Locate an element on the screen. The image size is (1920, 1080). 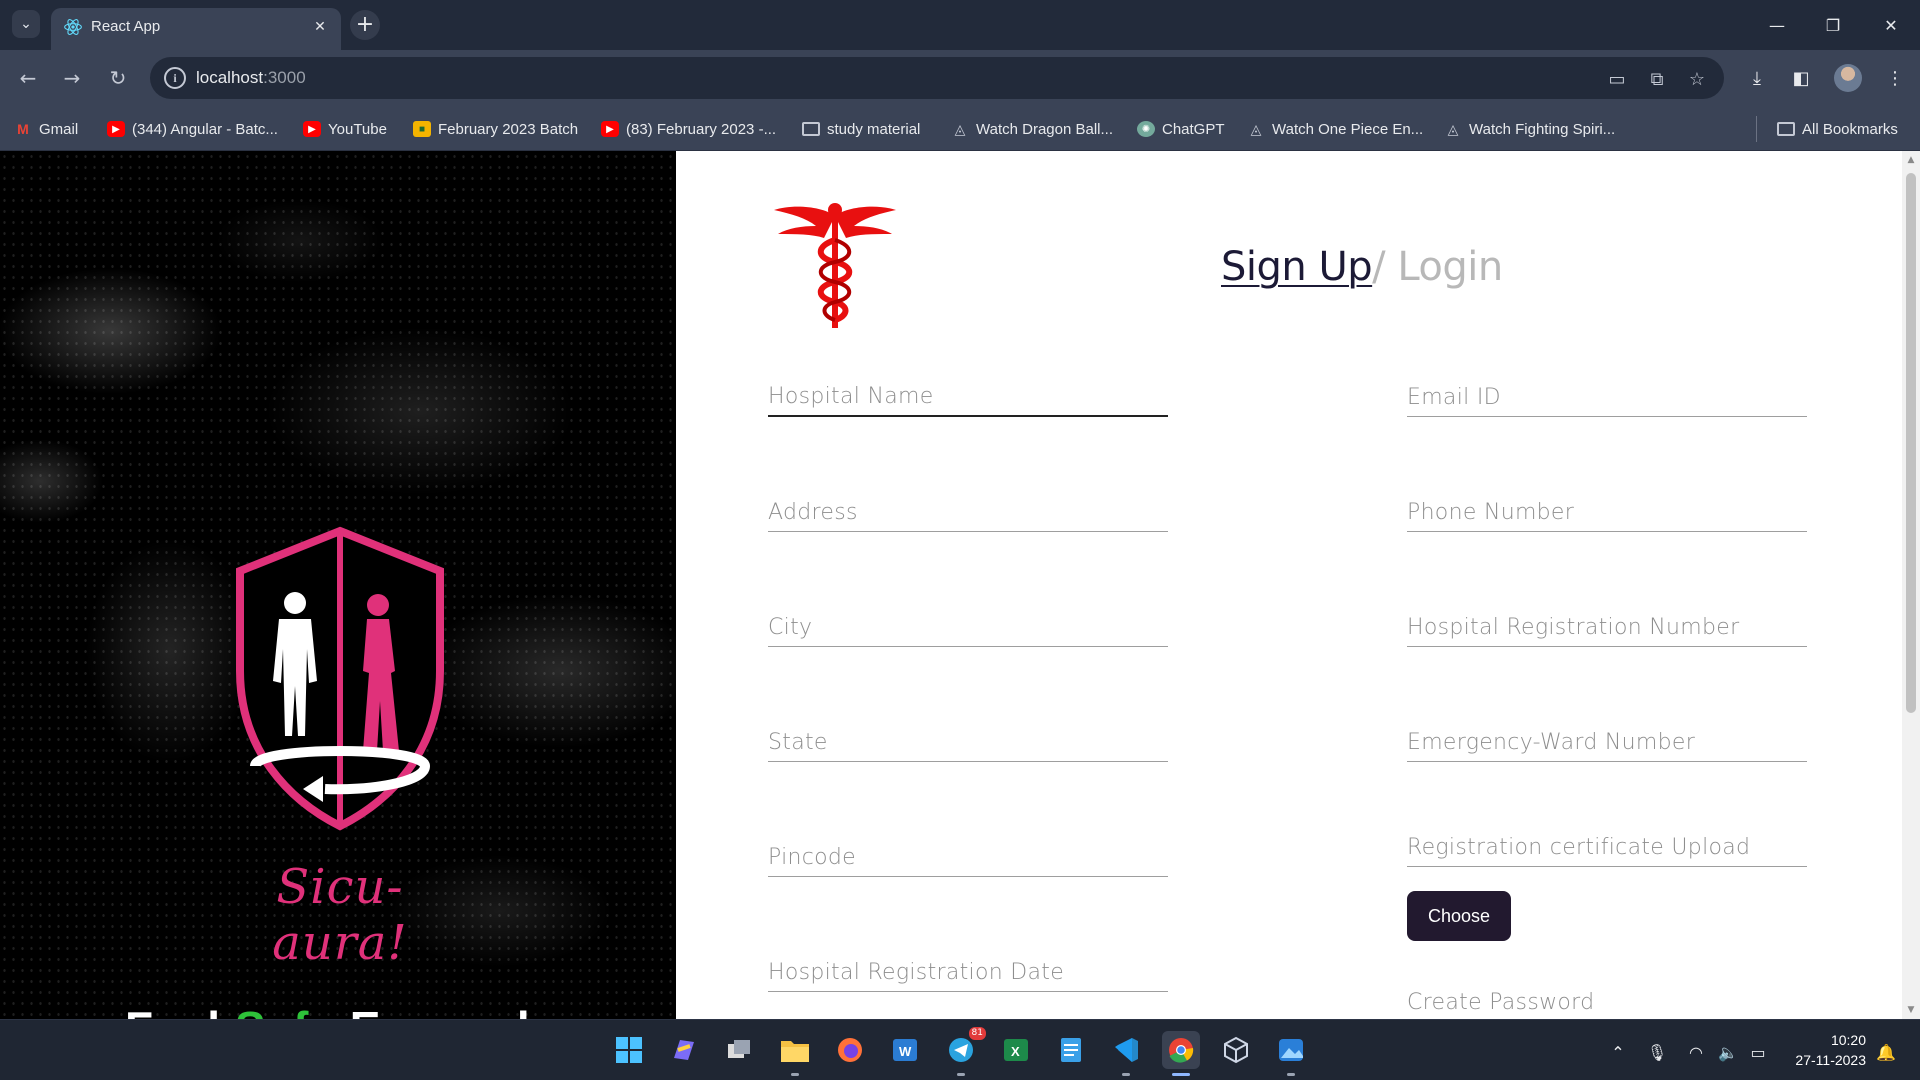
page-scrollbar: ▲ ▼ is located at coordinates (1911, 585).